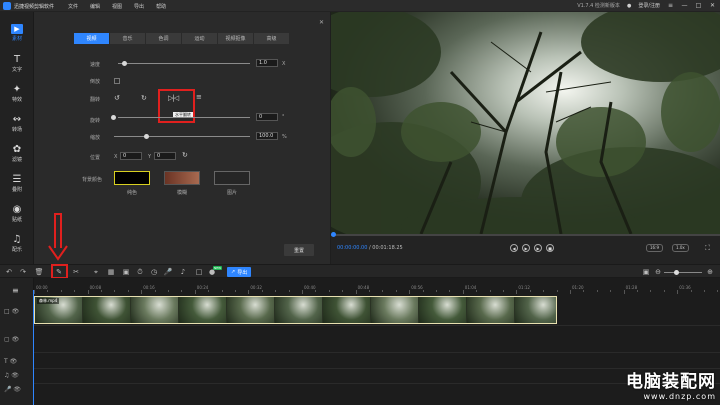 This screenshot has height=405, width=720. I want to click on reverse-label: 倒放, so click(95, 82).